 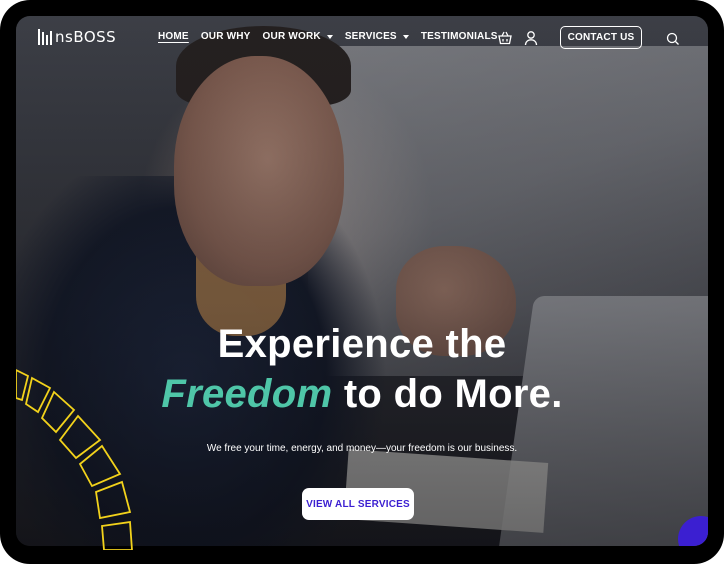 What do you see at coordinates (86, 37) in the screenshot?
I see `logo-text: nsBOSS` at bounding box center [86, 37].